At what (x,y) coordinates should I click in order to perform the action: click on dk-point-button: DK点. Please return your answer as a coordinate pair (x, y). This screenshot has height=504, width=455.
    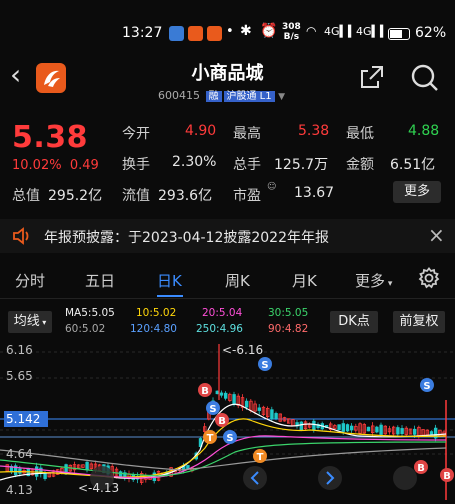
    Looking at the image, I should click on (354, 322).